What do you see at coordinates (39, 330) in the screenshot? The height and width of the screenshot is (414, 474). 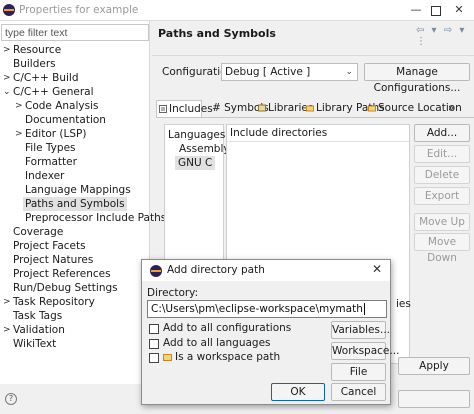 I see `tree-item-label: Validation` at bounding box center [39, 330].